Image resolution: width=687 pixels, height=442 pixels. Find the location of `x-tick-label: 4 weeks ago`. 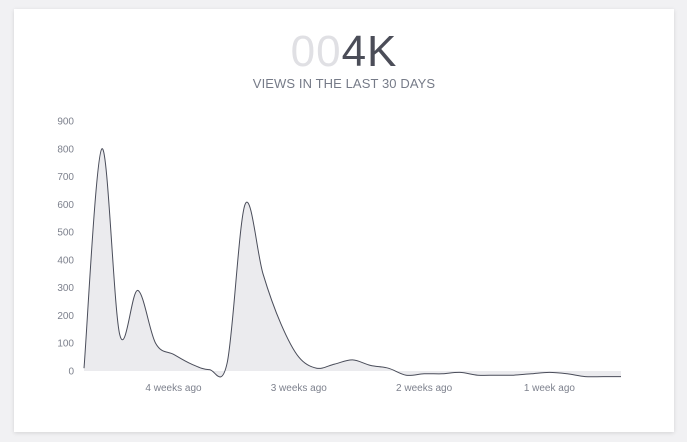

x-tick-label: 4 weeks ago is located at coordinates (173, 388).